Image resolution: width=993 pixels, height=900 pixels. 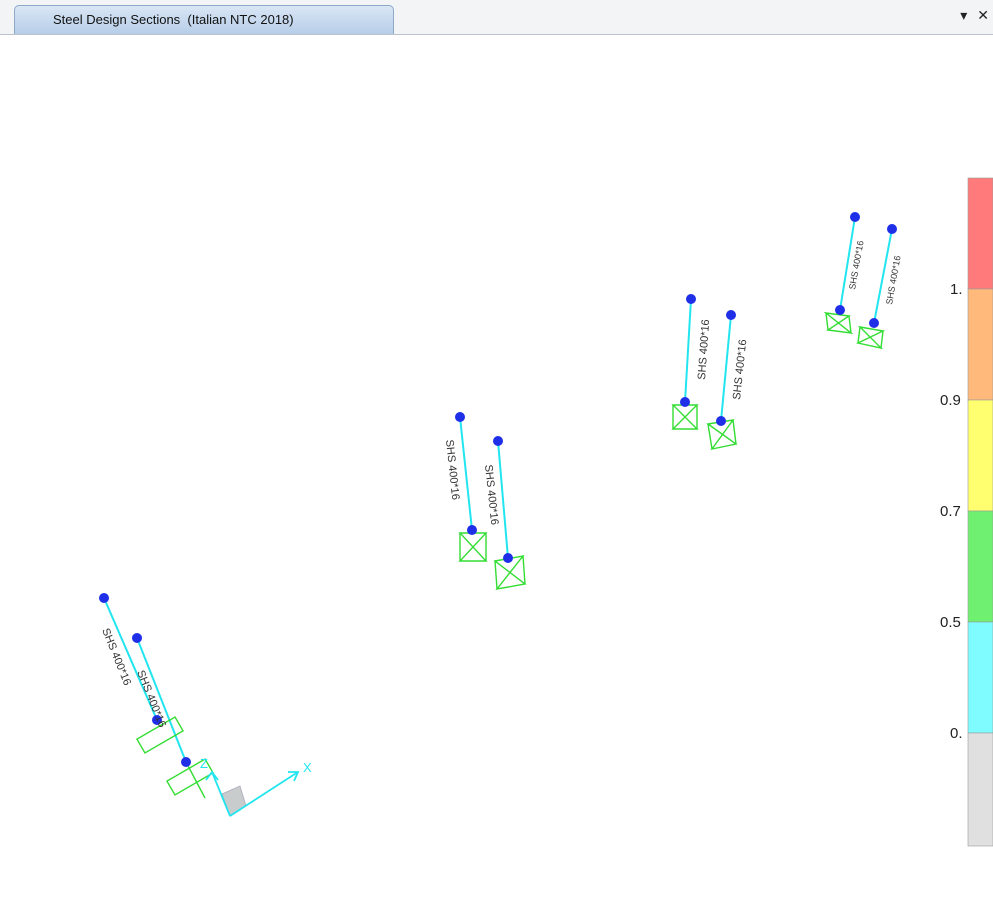 What do you see at coordinates (950, 400) in the screenshot?
I see `scale-tick-label: 0.9` at bounding box center [950, 400].